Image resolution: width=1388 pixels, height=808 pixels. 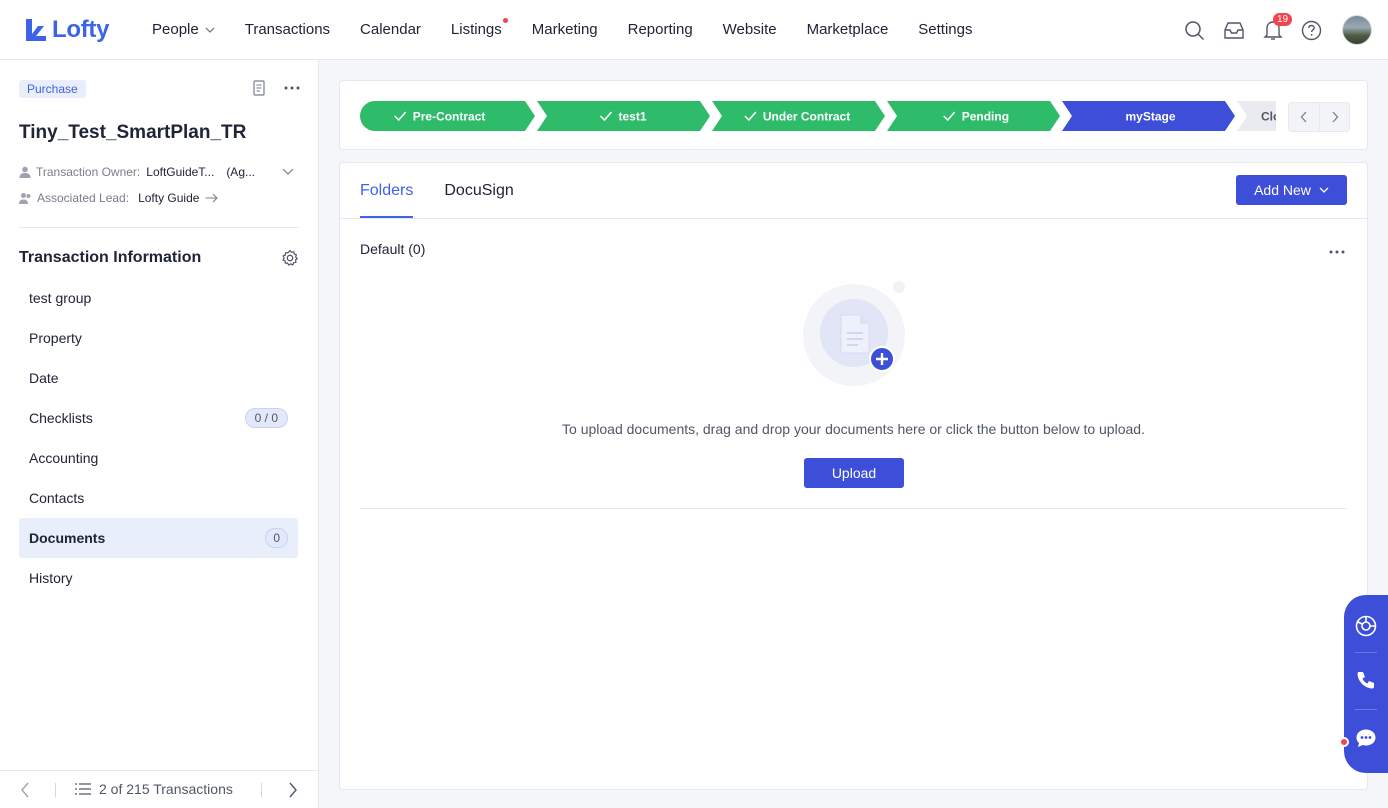 What do you see at coordinates (36, 29) in the screenshot?
I see `logo-icon` at bounding box center [36, 29].